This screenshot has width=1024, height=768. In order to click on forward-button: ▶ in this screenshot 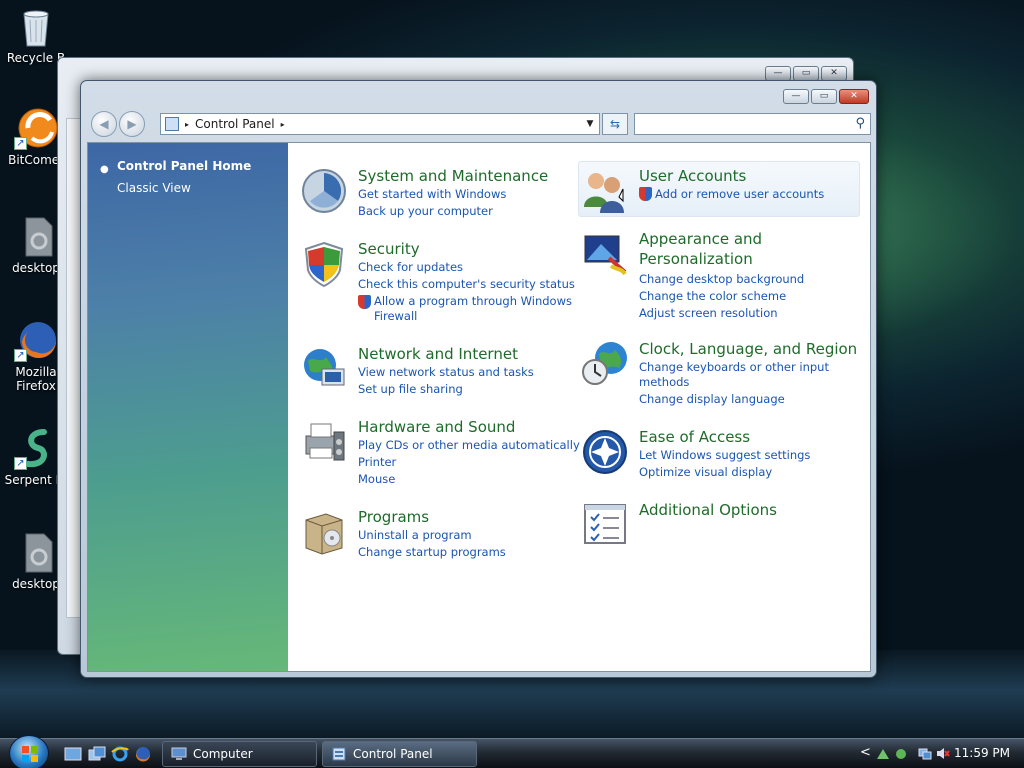, I will do `click(132, 124)`.